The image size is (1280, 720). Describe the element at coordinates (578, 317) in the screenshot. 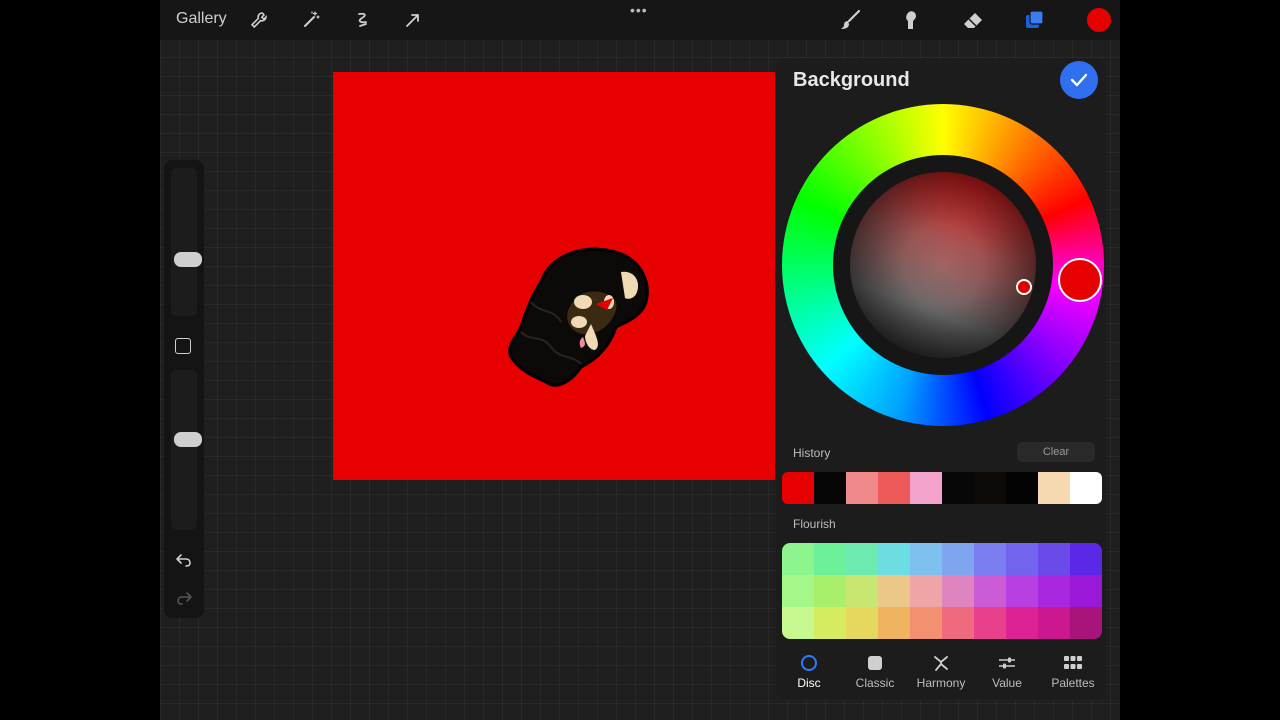

I see `character-drawing` at that location.